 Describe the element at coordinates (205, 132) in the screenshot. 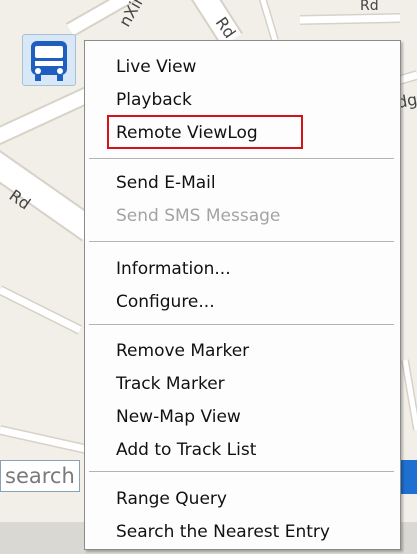

I see `highlight-box` at that location.